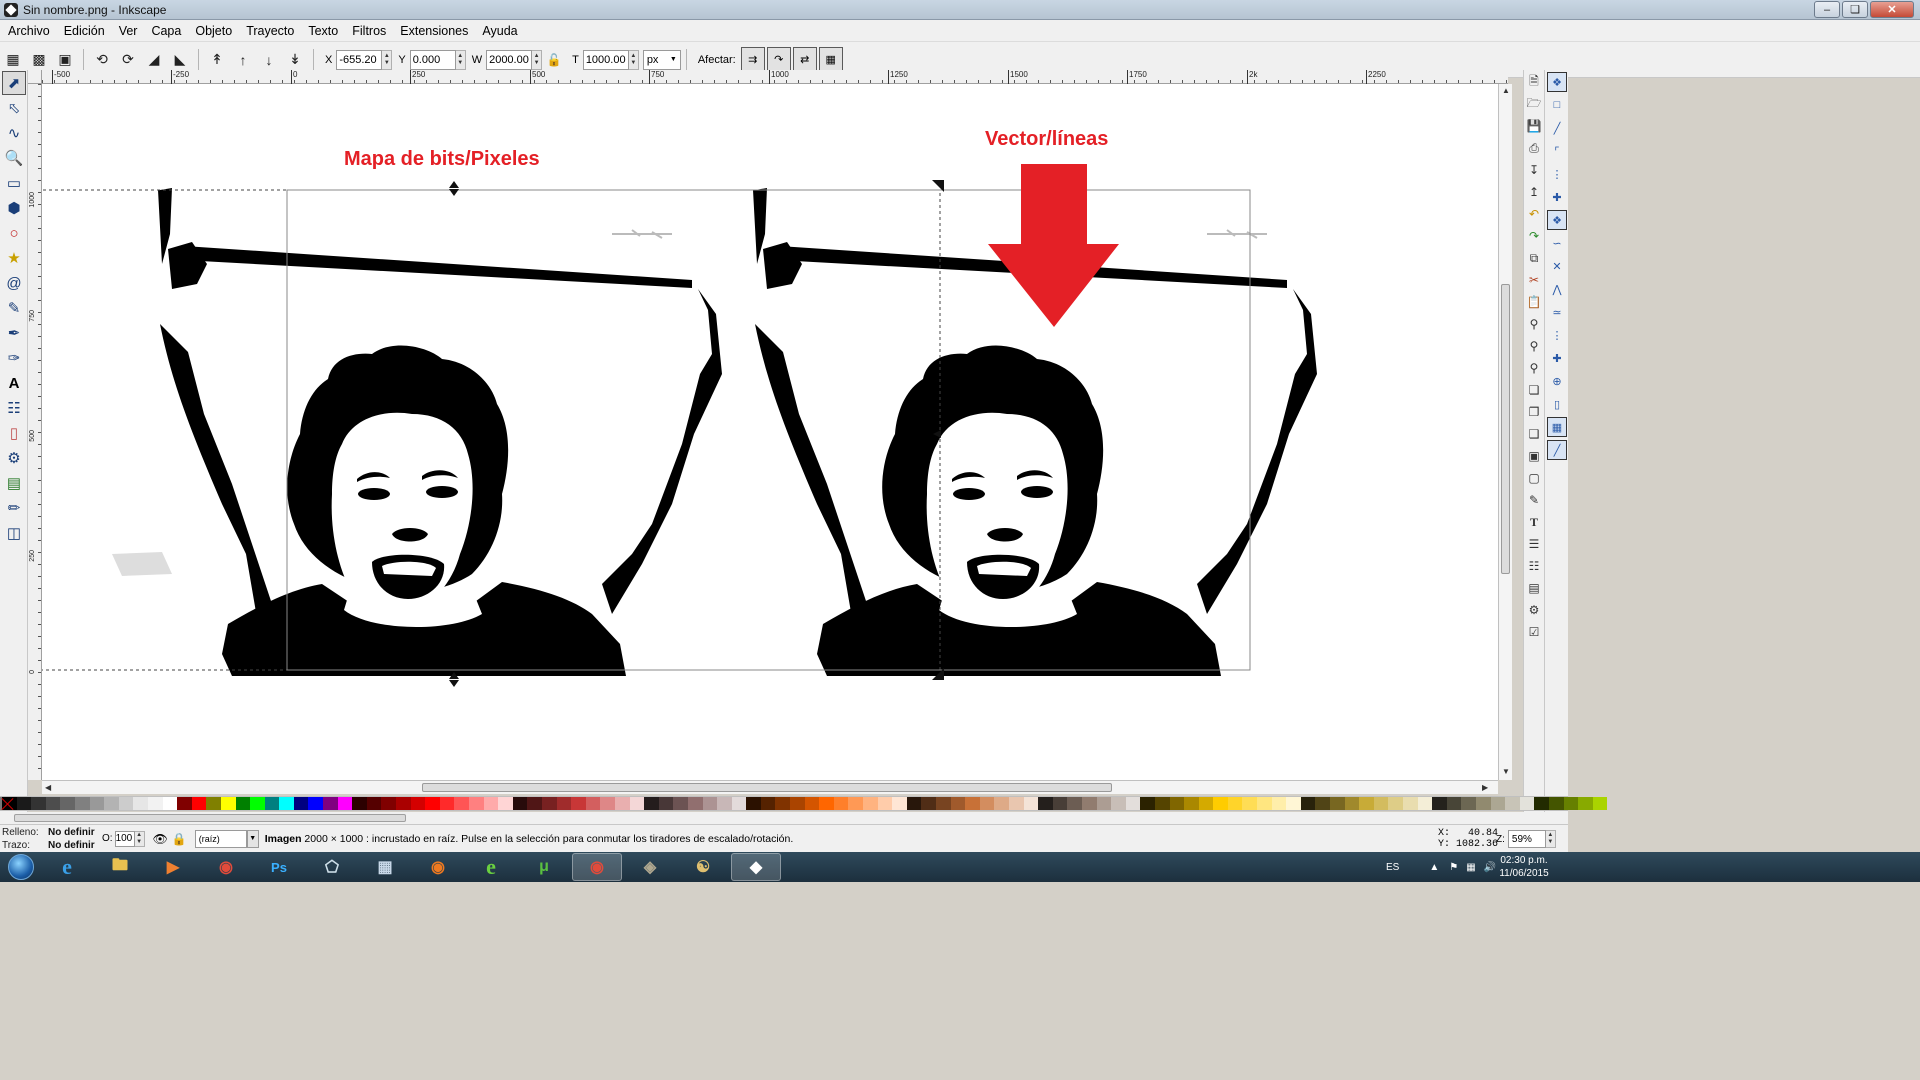  I want to click on document-properties-icon: ☑, so click(1534, 632).